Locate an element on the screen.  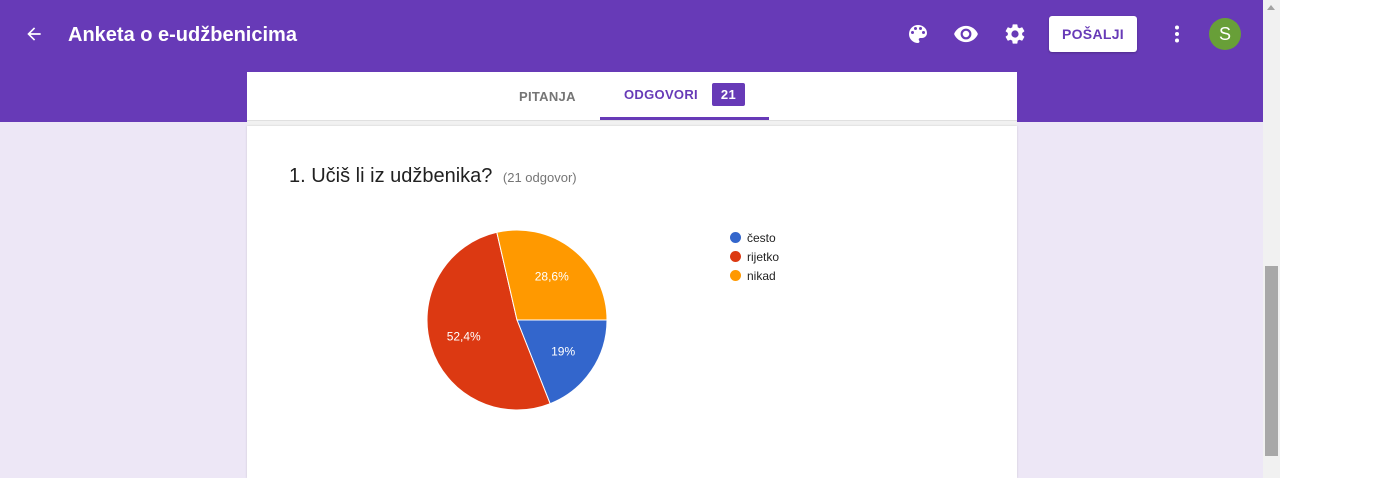
palette-icon is located at coordinates (918, 34).